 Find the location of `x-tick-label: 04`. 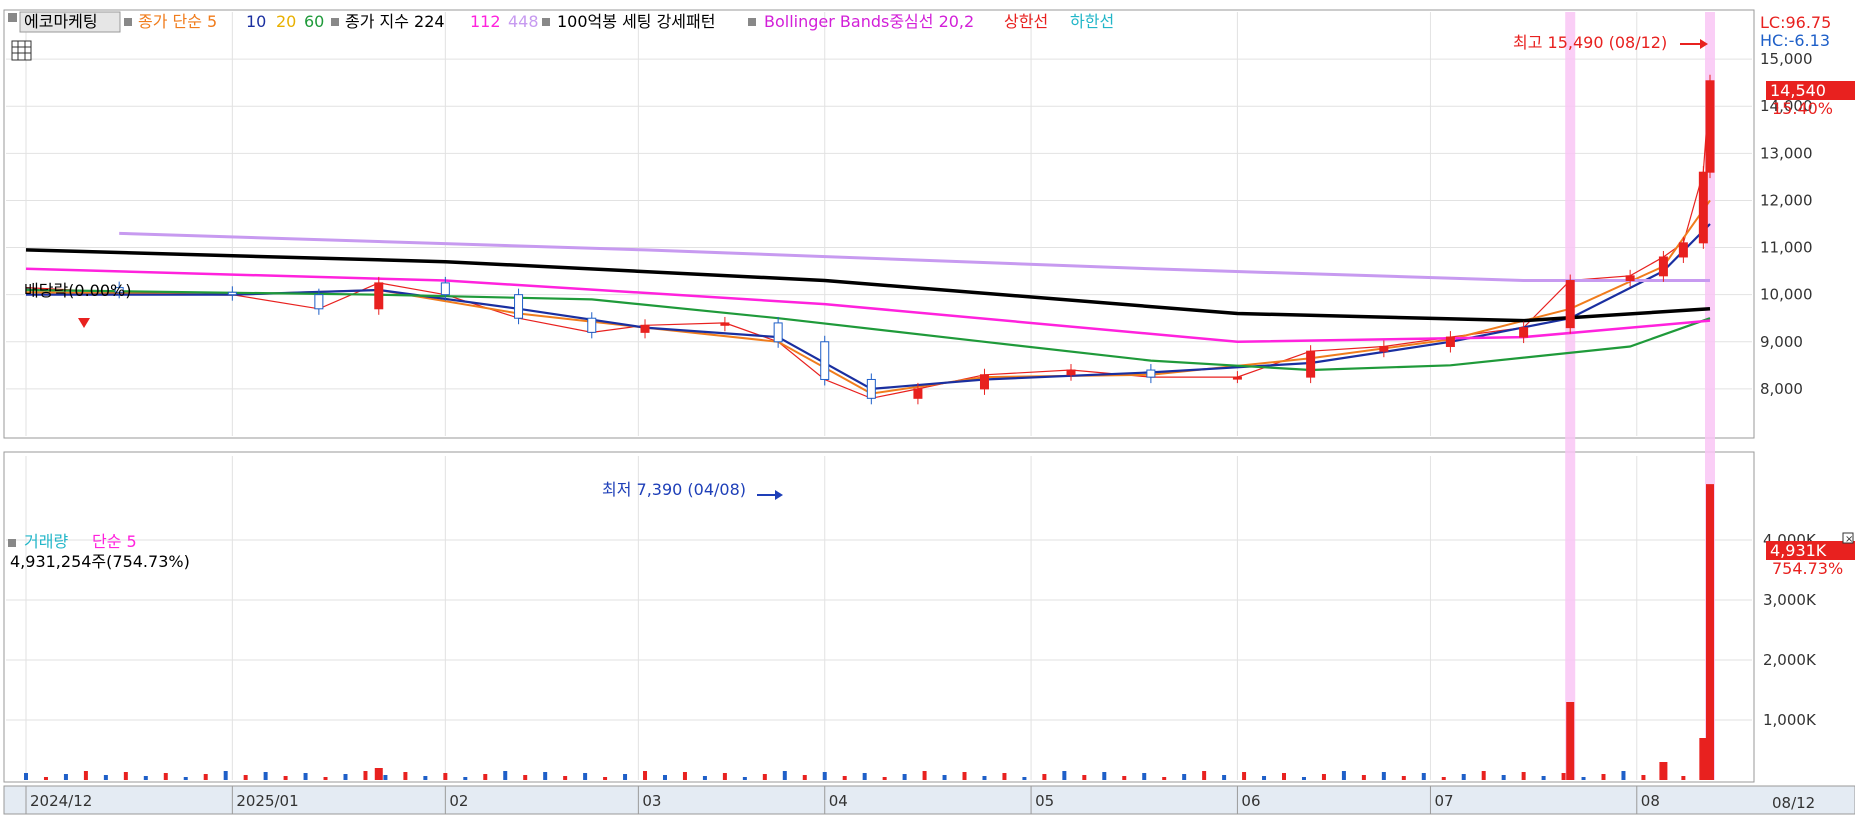

x-tick-label: 04 is located at coordinates (838, 801).